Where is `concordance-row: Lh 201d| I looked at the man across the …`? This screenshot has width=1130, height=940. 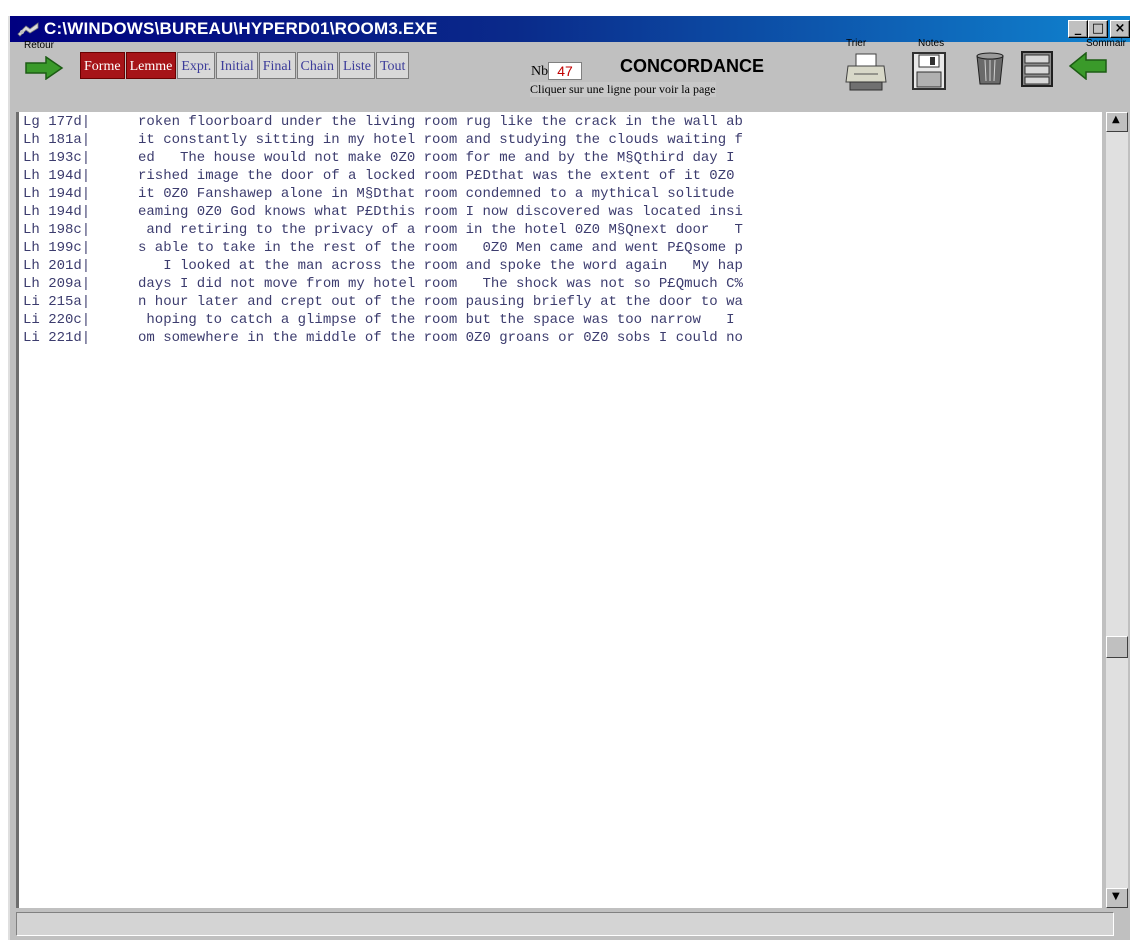
concordance-row: Lh 201d| I looked at the man across the … is located at coordinates (560, 267).